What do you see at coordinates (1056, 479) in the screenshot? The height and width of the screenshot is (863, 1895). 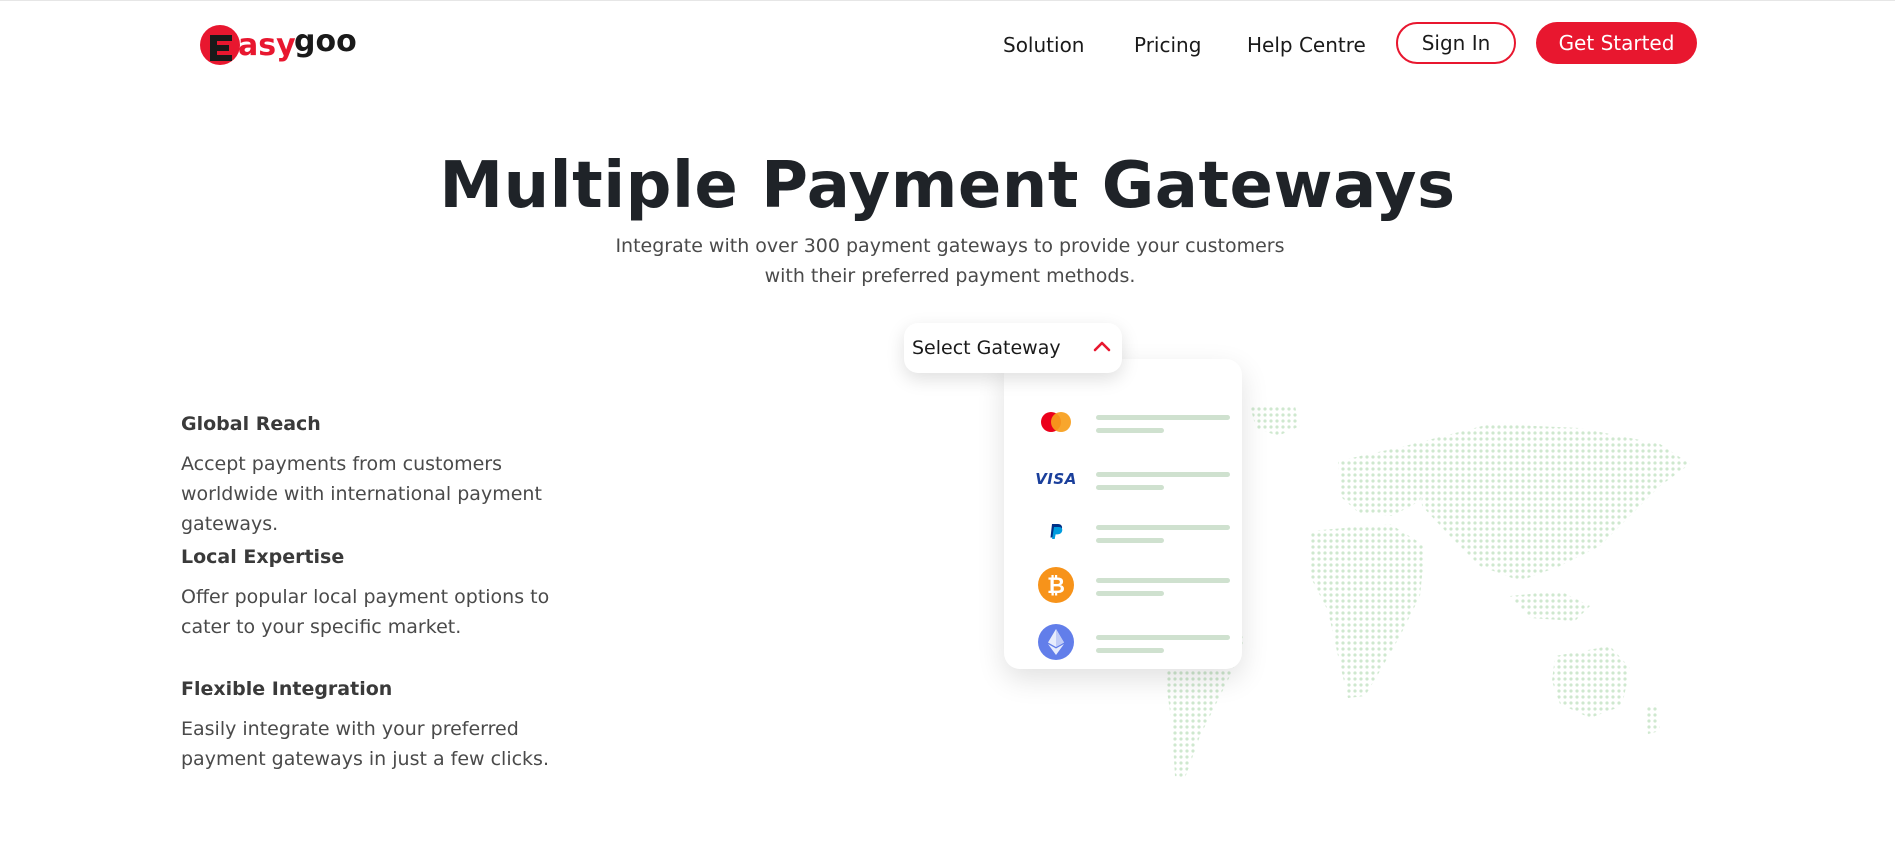 I see `visa-icon: VISA` at bounding box center [1056, 479].